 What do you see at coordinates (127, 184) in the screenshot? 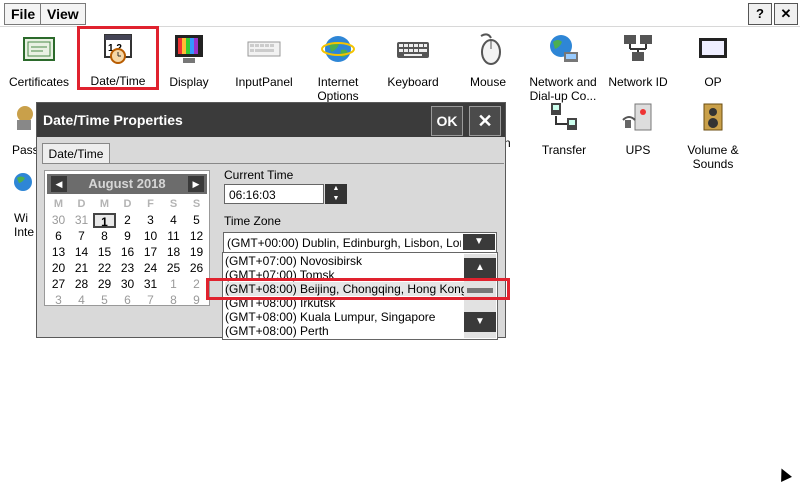
I see `calendar-month-label: August 2018` at bounding box center [127, 184].